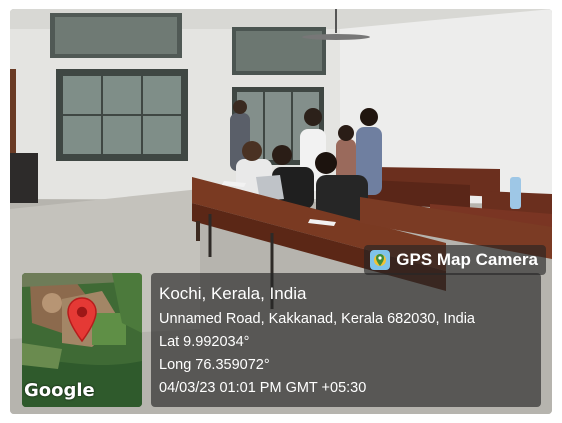  What do you see at coordinates (59, 390) in the screenshot?
I see `google-logo: Google` at bounding box center [59, 390].